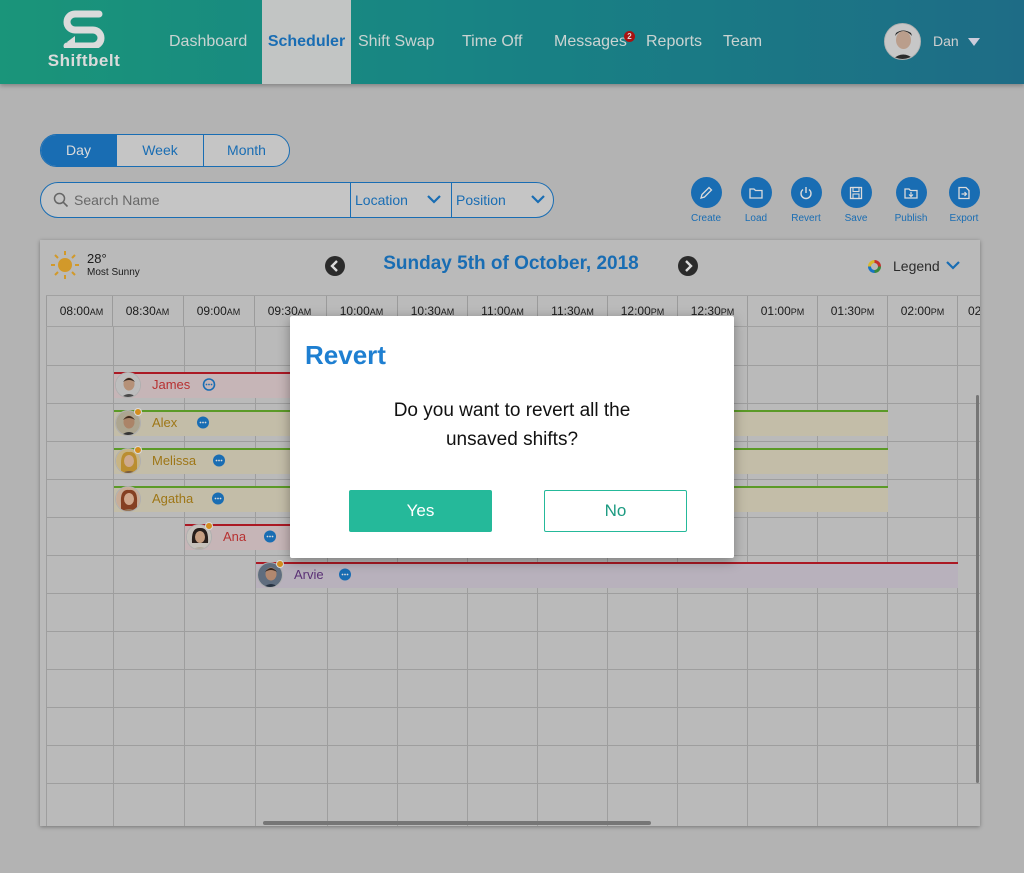 This screenshot has width=1024, height=873. Describe the element at coordinates (615, 511) in the screenshot. I see `no-button: No` at that location.